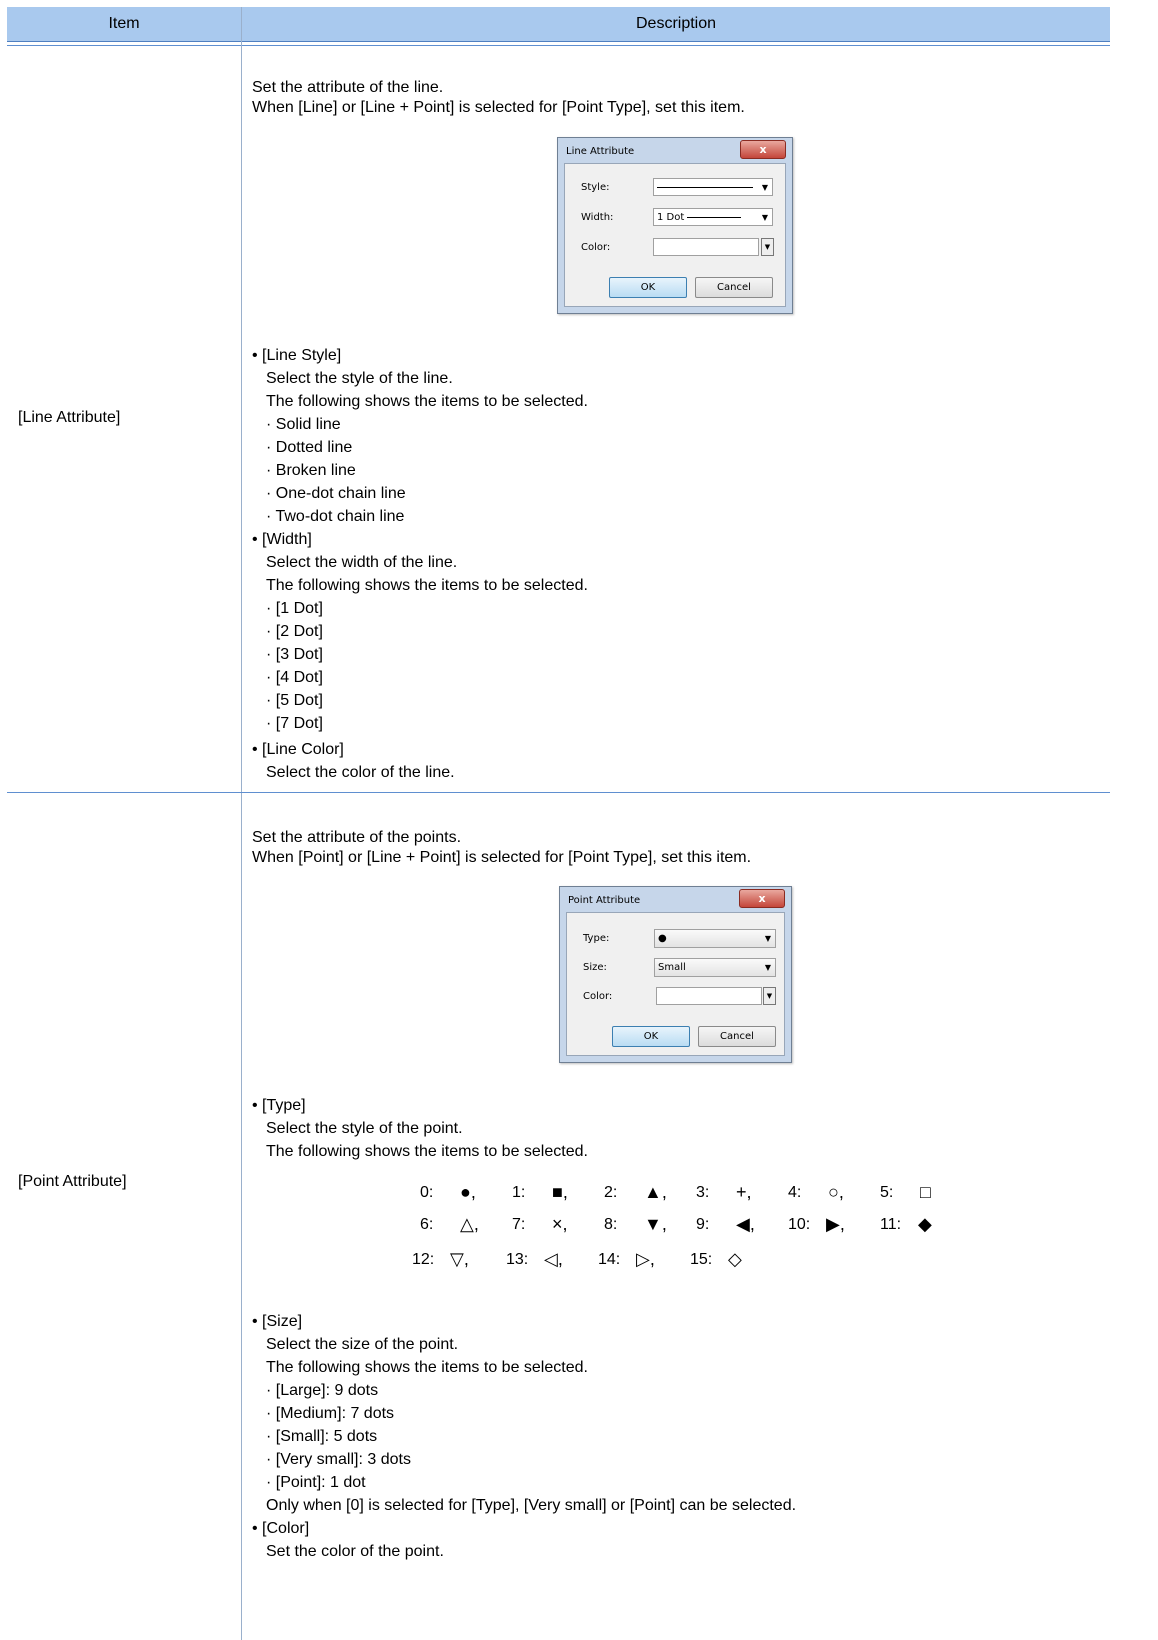 The image size is (1158, 1640). What do you see at coordinates (364, 1128) in the screenshot?
I see `desc-line: Select the style of the point.` at bounding box center [364, 1128].